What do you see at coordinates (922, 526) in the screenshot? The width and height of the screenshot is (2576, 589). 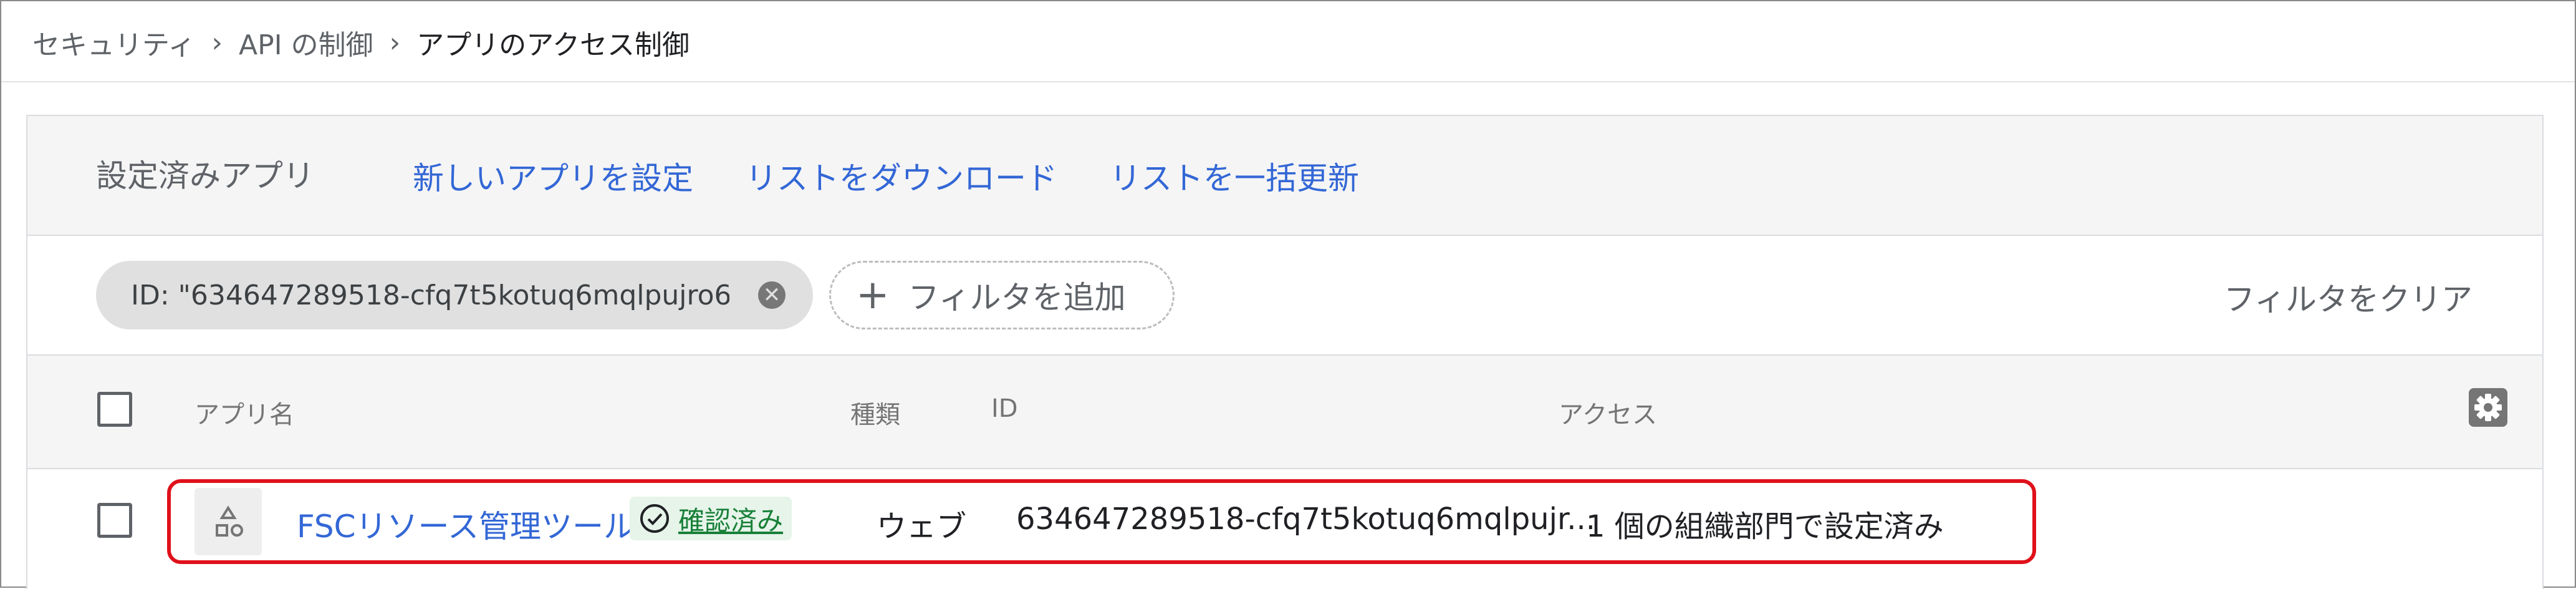 I see `app-type: ウェブ` at bounding box center [922, 526].